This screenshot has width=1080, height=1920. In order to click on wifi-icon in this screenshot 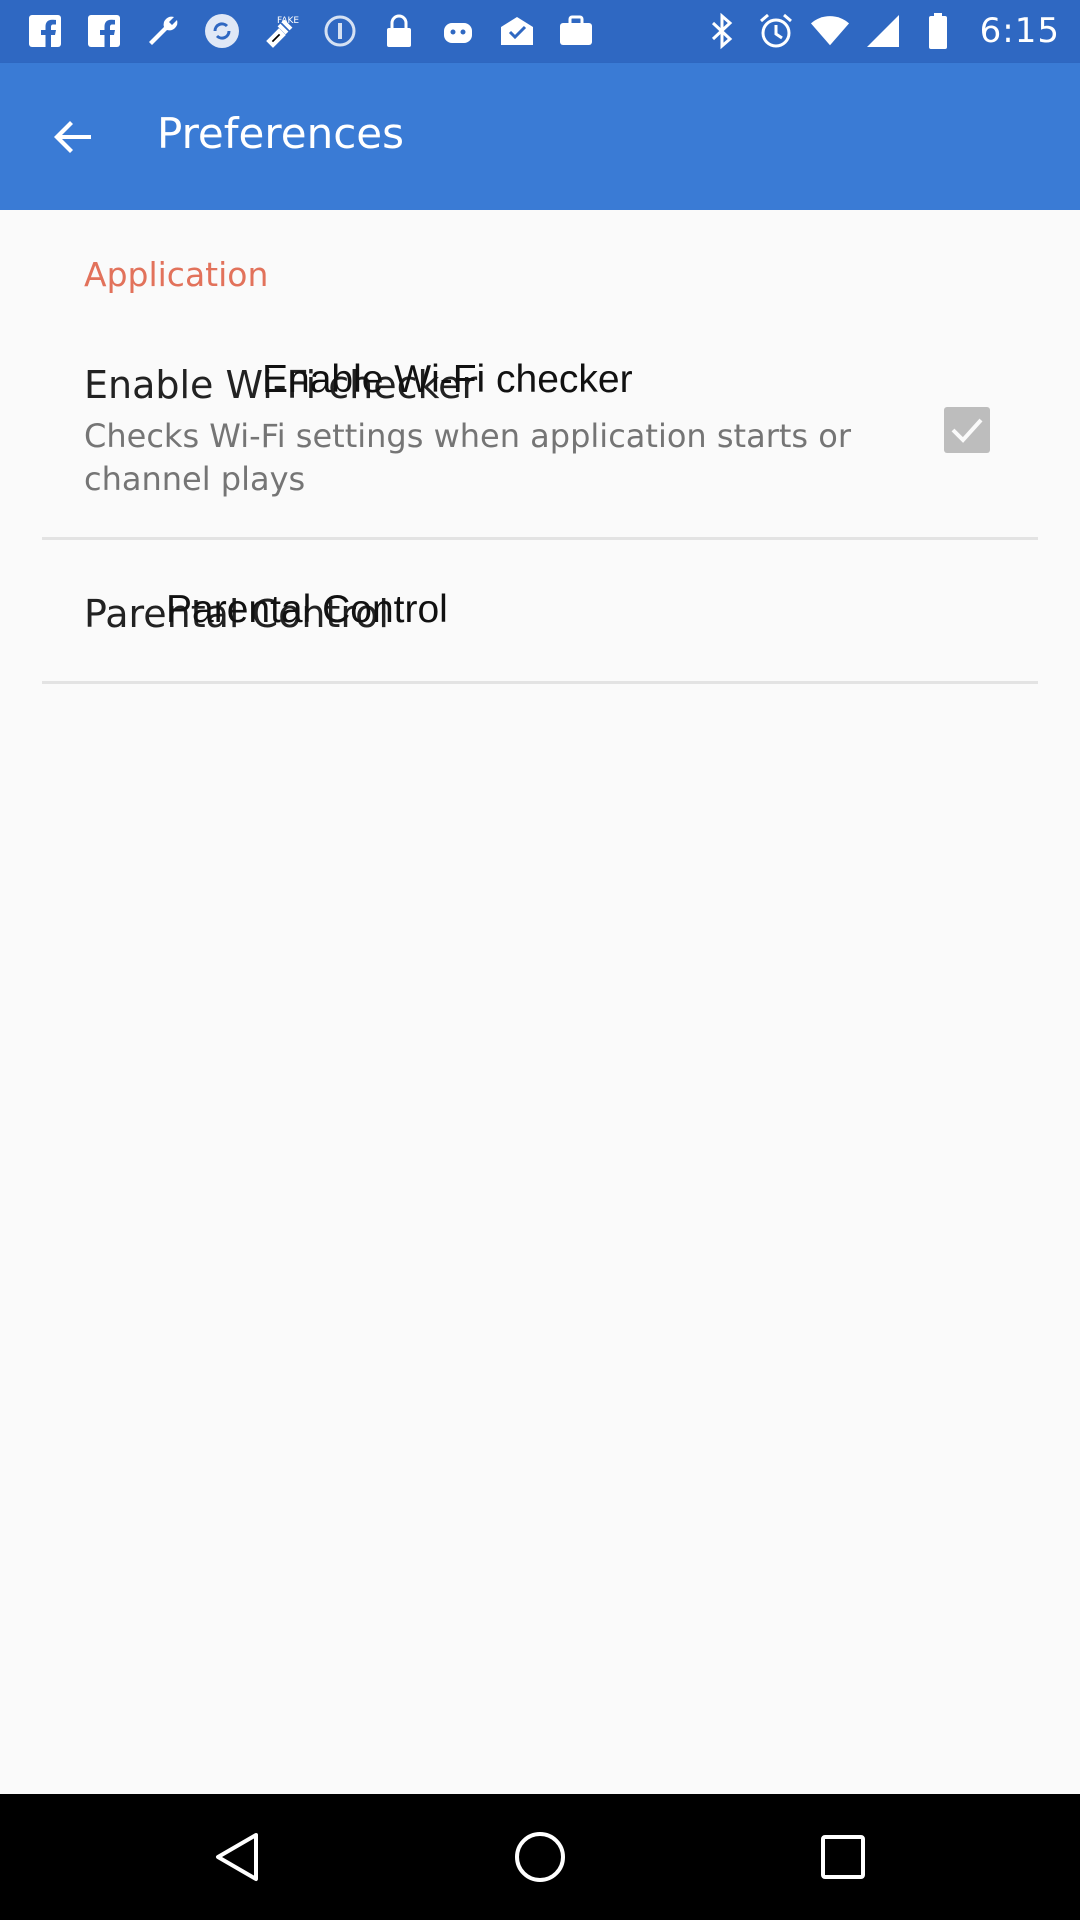, I will do `click(830, 31)`.